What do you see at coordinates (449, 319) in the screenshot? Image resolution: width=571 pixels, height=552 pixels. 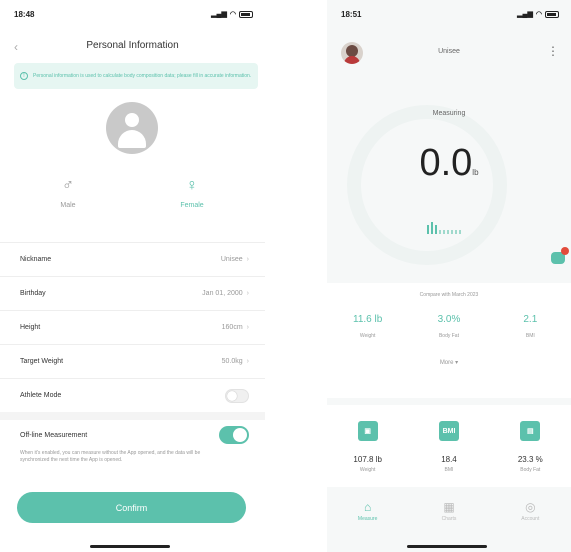 I see `metric-value: 3.0%` at bounding box center [449, 319].